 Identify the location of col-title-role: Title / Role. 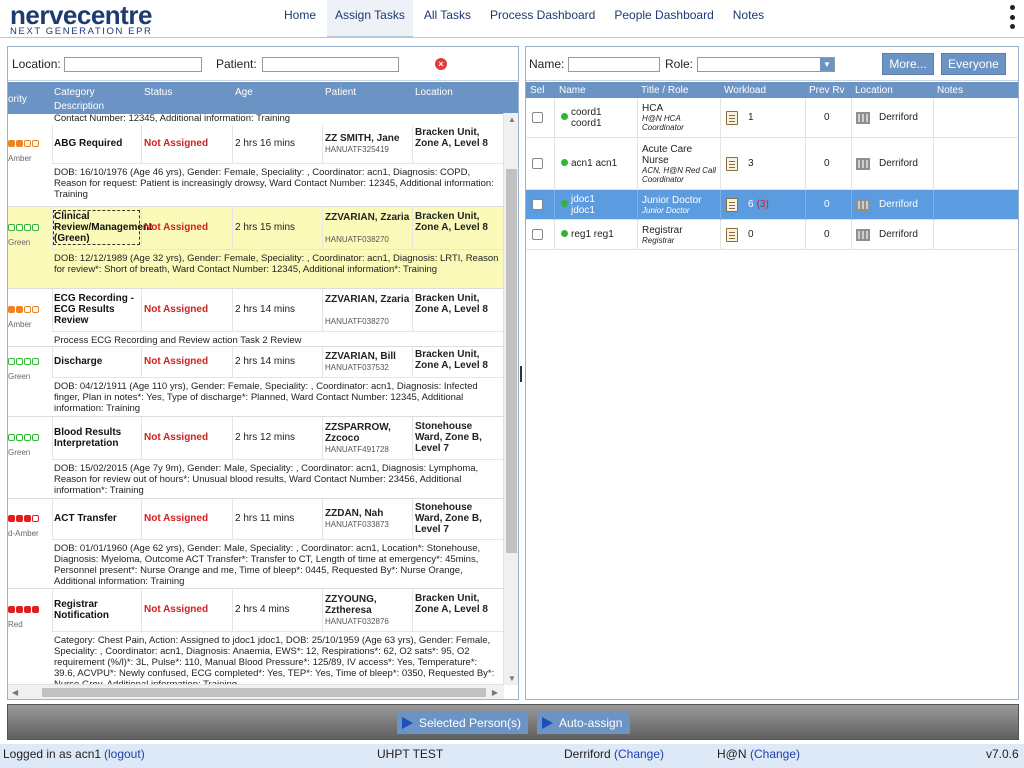
(664, 90).